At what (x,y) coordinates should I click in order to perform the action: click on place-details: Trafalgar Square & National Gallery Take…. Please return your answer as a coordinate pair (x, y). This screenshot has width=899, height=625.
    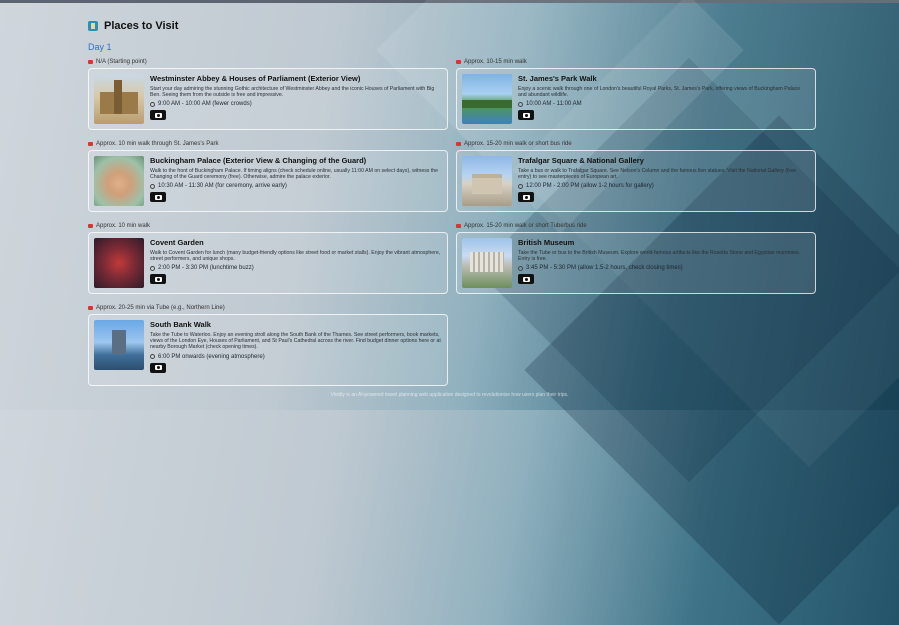
    Looking at the image, I should click on (664, 181).